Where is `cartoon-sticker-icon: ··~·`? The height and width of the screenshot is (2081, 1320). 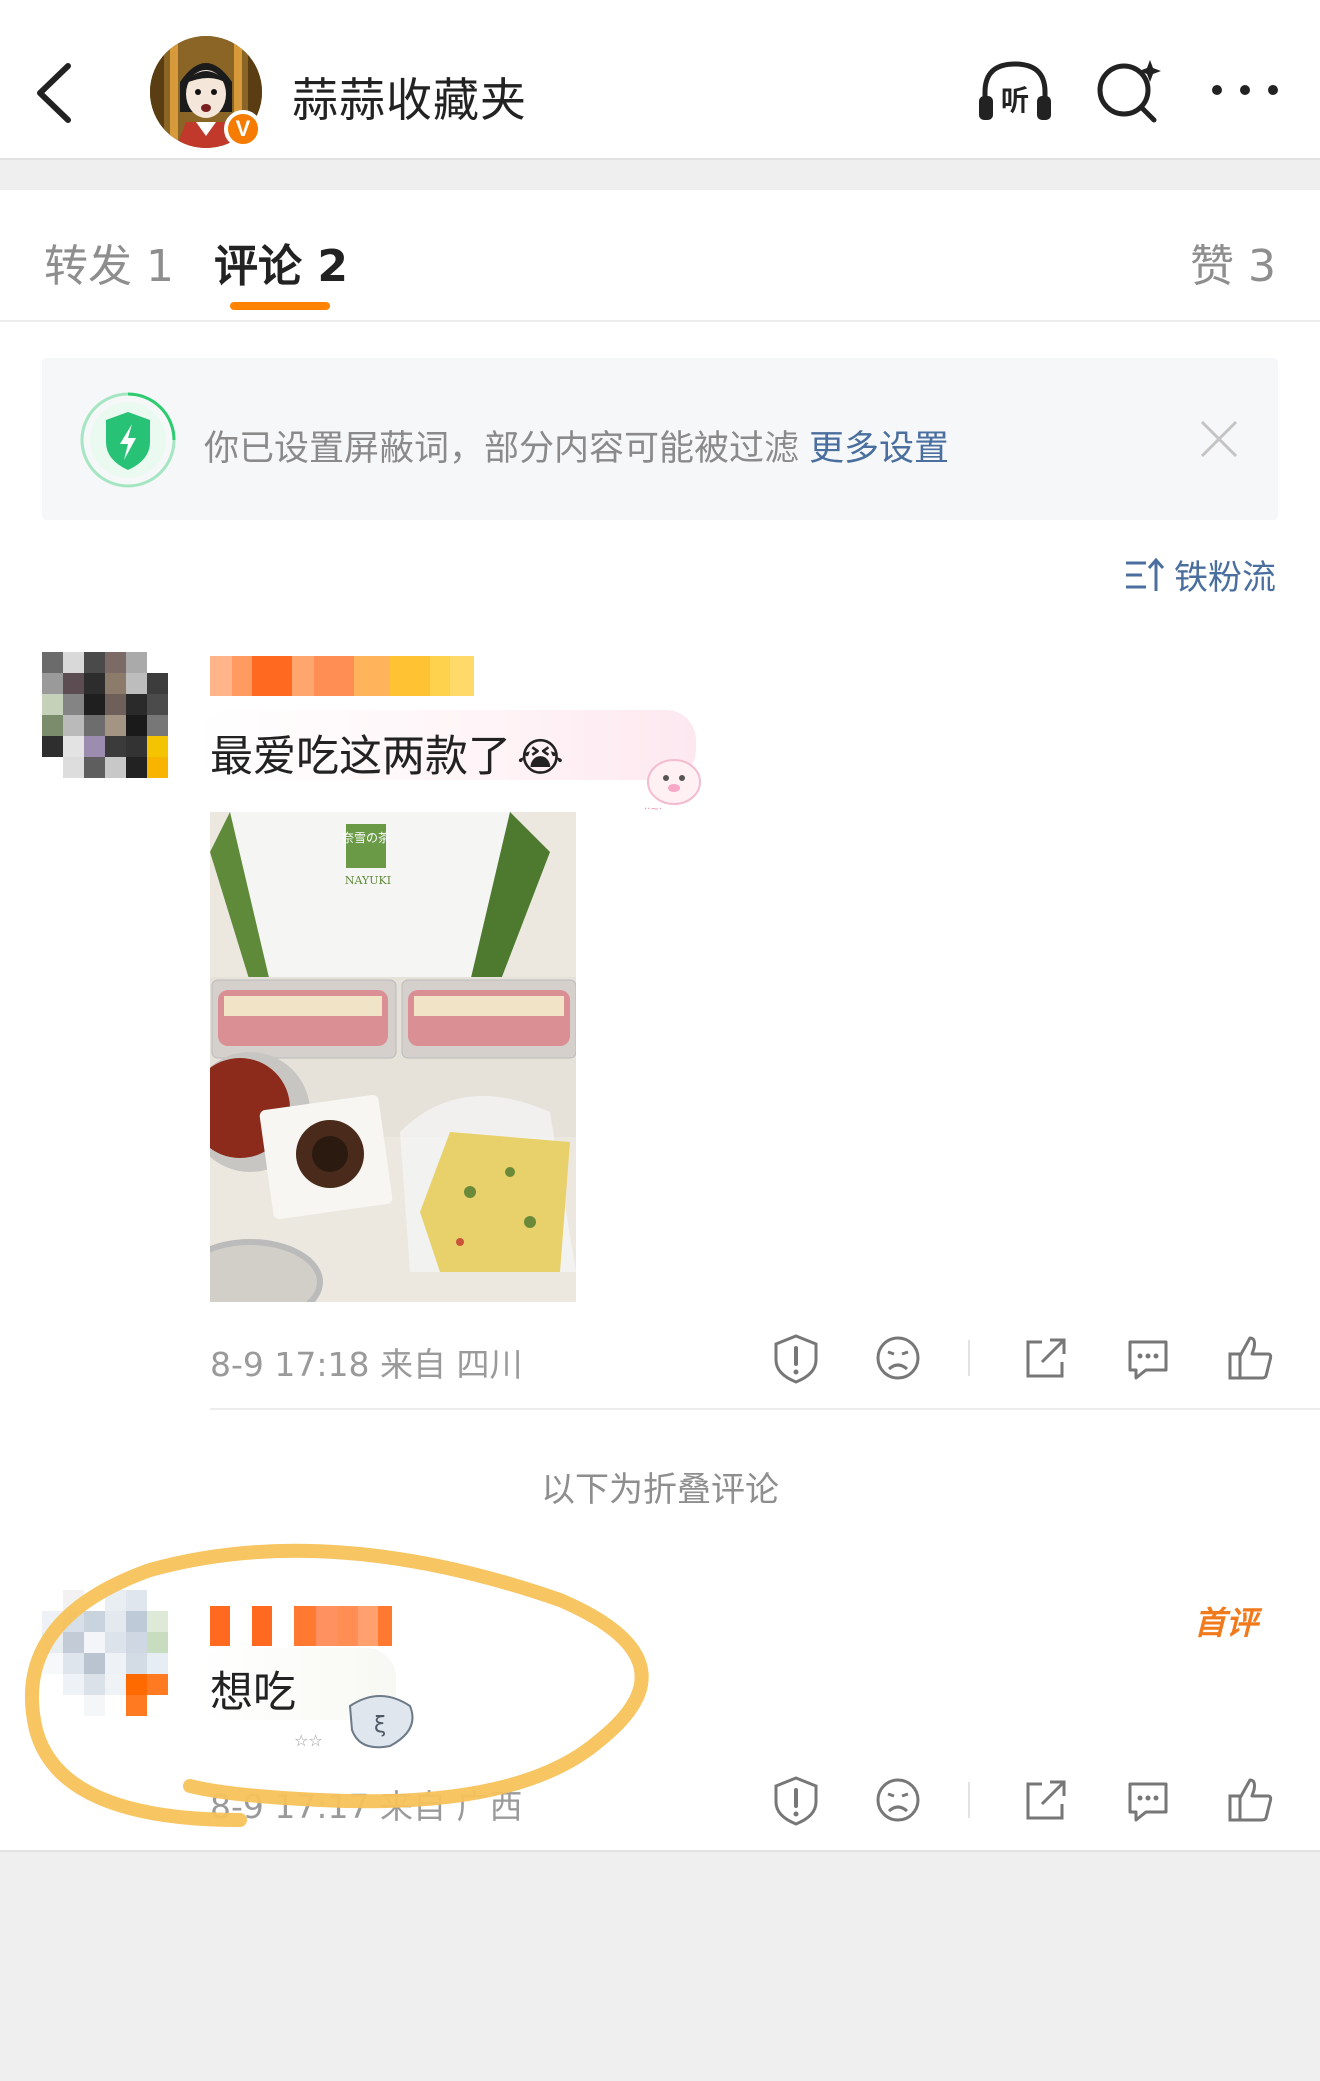 cartoon-sticker-icon: ··~· is located at coordinates (672, 787).